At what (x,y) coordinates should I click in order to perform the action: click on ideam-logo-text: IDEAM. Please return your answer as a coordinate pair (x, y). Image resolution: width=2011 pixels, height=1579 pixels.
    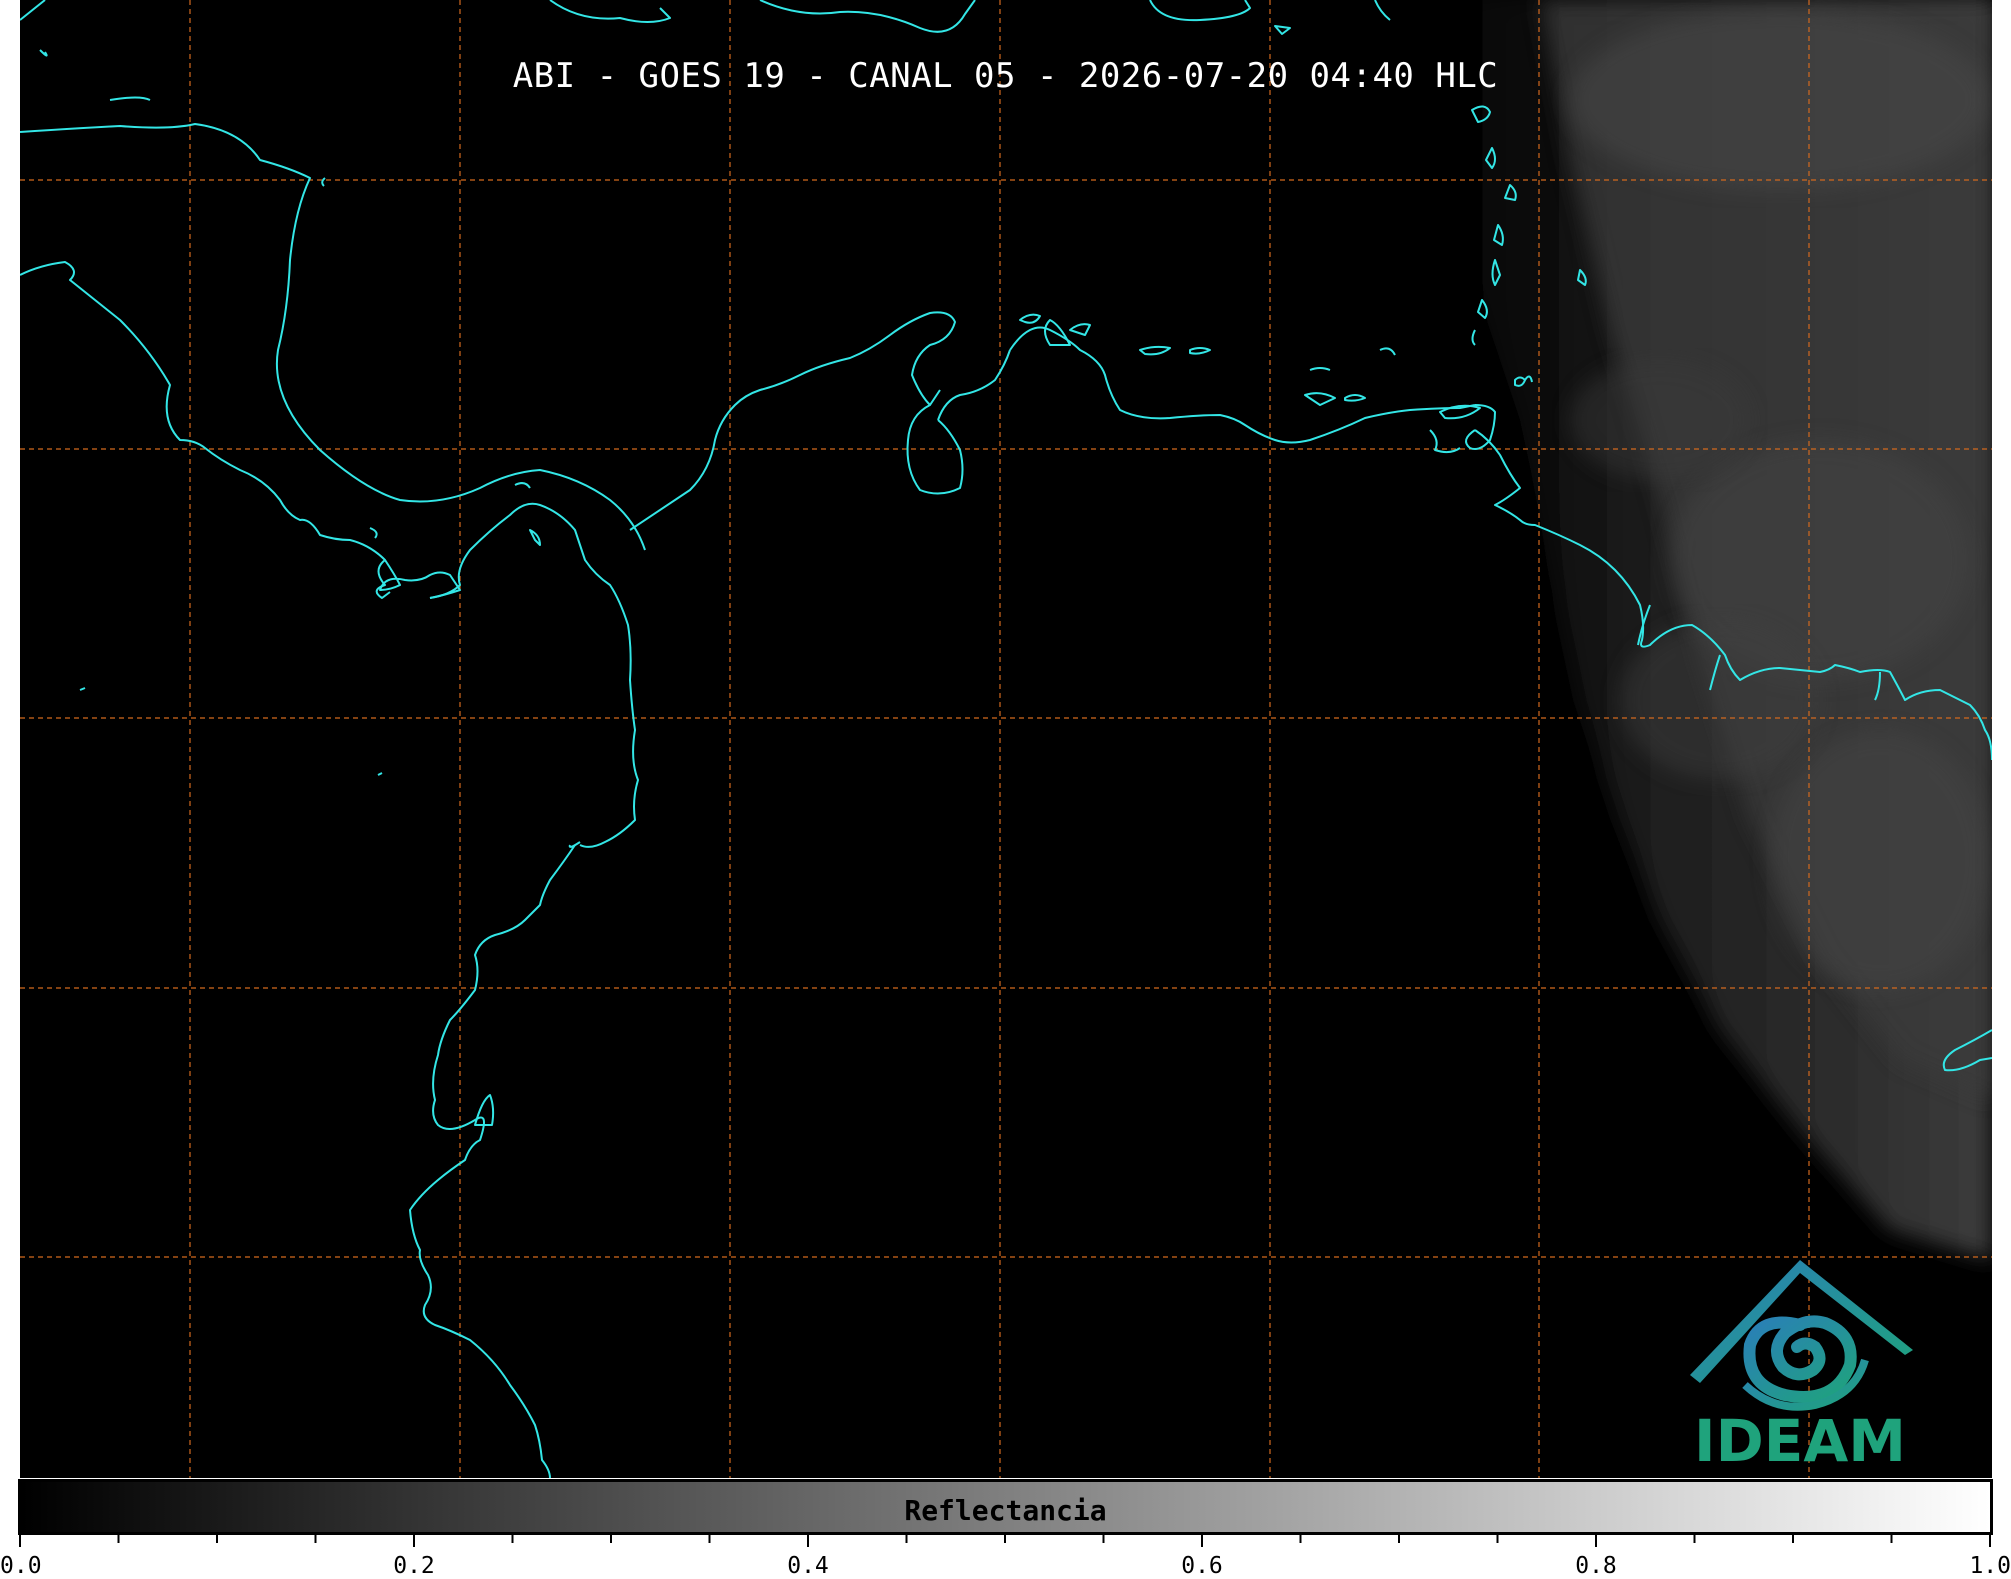
    Looking at the image, I should click on (1800, 1441).